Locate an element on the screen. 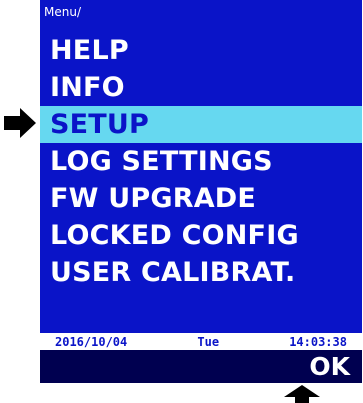 The width and height of the screenshot is (363, 403). softkey-bar: OK is located at coordinates (201, 366).